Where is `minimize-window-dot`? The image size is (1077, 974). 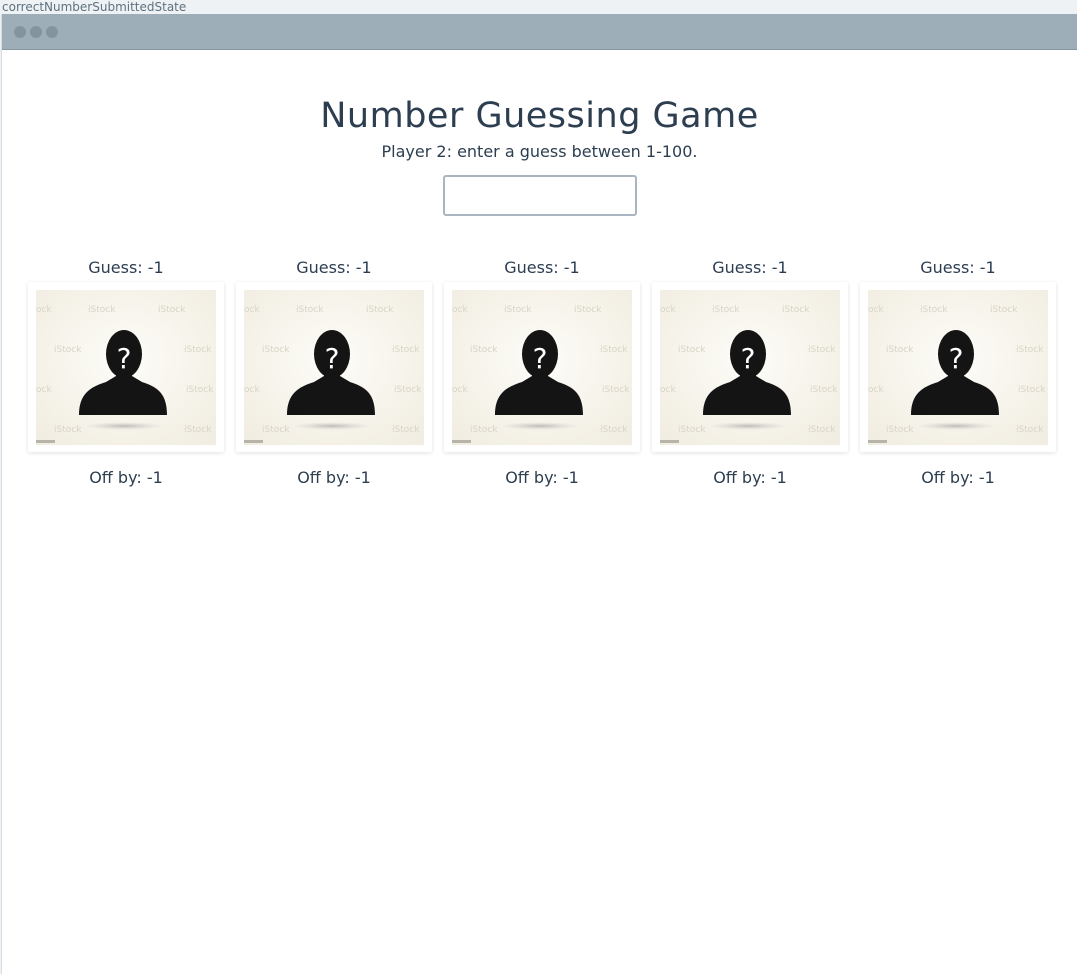 minimize-window-dot is located at coordinates (36, 32).